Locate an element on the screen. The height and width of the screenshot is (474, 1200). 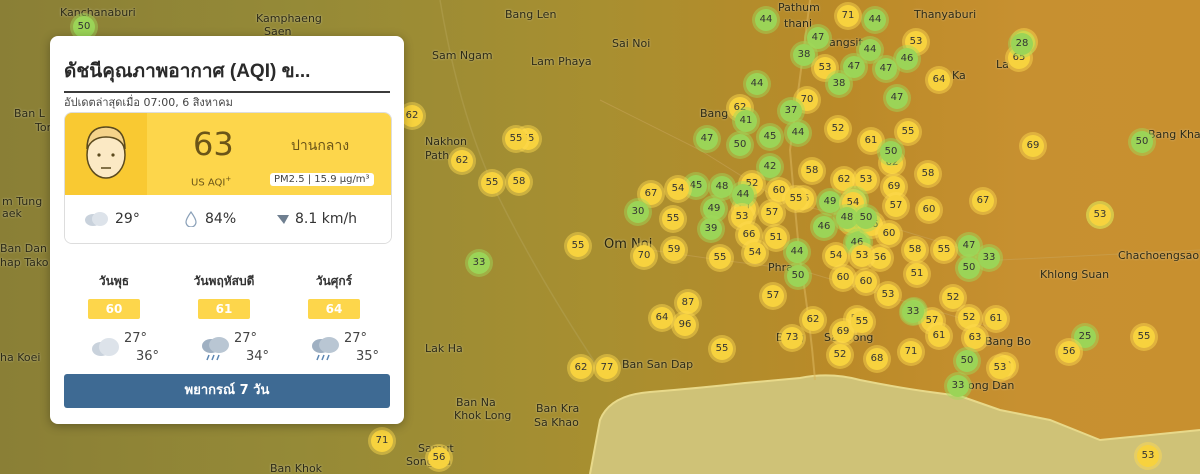
aqi-marker: 96 is located at coordinates (685, 325).